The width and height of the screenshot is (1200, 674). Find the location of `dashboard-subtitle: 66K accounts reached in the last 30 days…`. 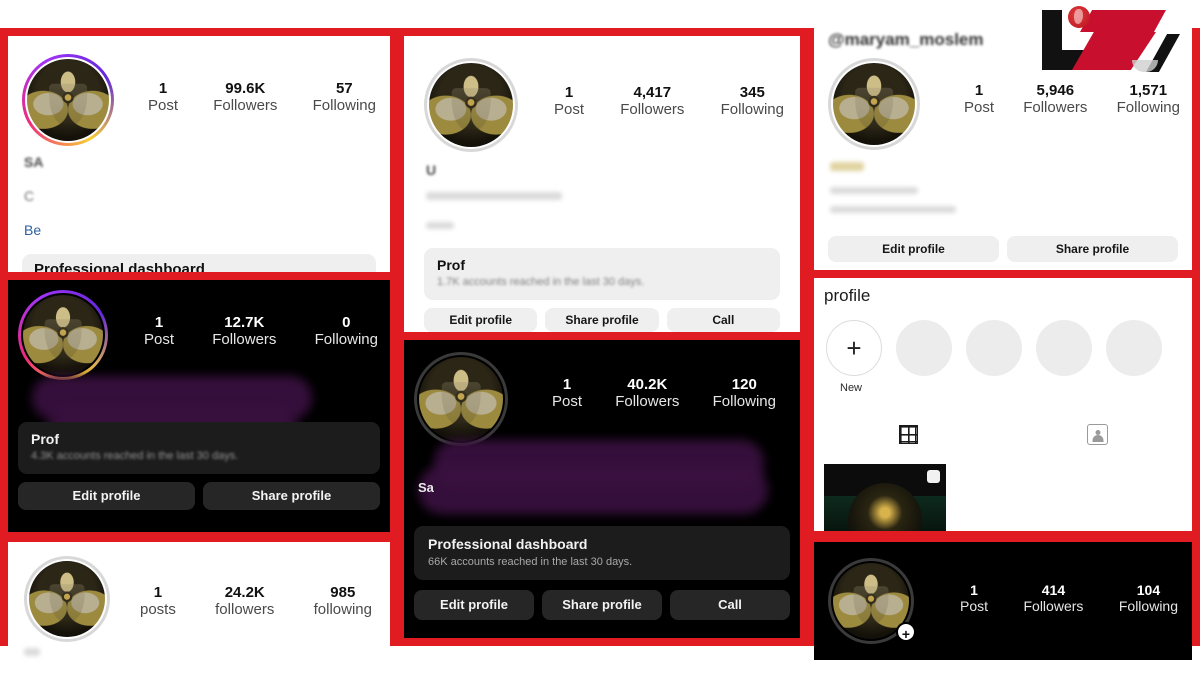

dashboard-subtitle: 66K accounts reached in the last 30 days… is located at coordinates (530, 562).